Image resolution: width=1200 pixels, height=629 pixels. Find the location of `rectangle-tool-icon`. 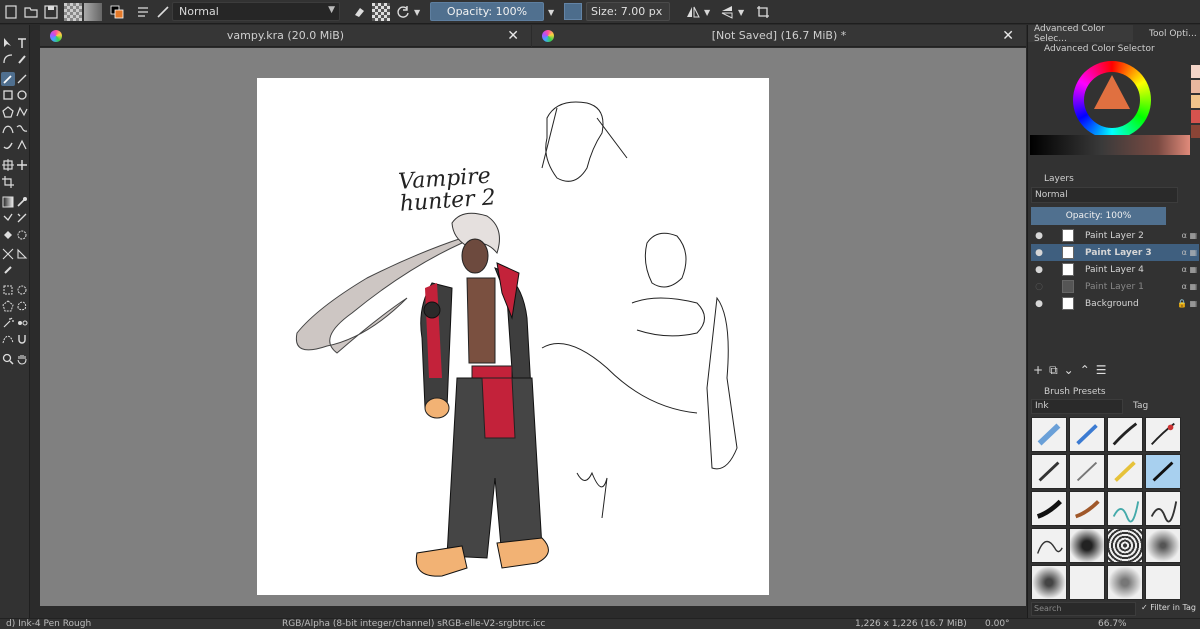

rectangle-tool-icon is located at coordinates (8, 95).